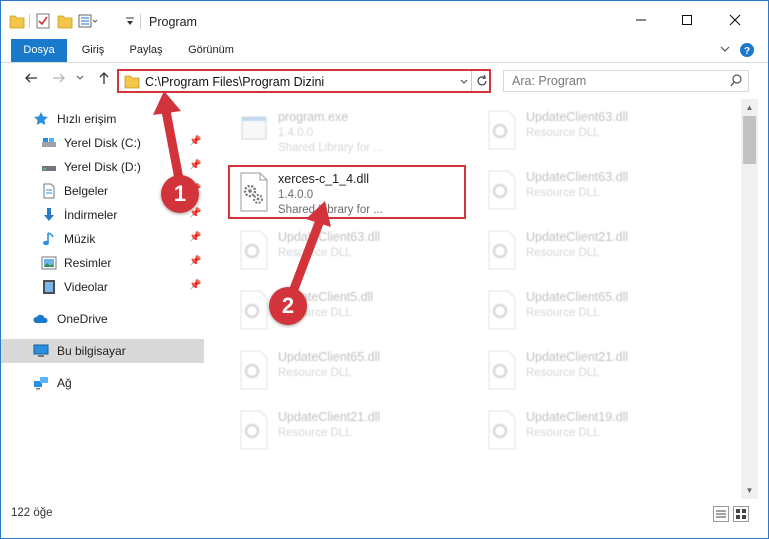 Image resolution: width=769 pixels, height=539 pixels. What do you see at coordinates (88, 263) in the screenshot?
I see `nav-item-label: Resimler` at bounding box center [88, 263].